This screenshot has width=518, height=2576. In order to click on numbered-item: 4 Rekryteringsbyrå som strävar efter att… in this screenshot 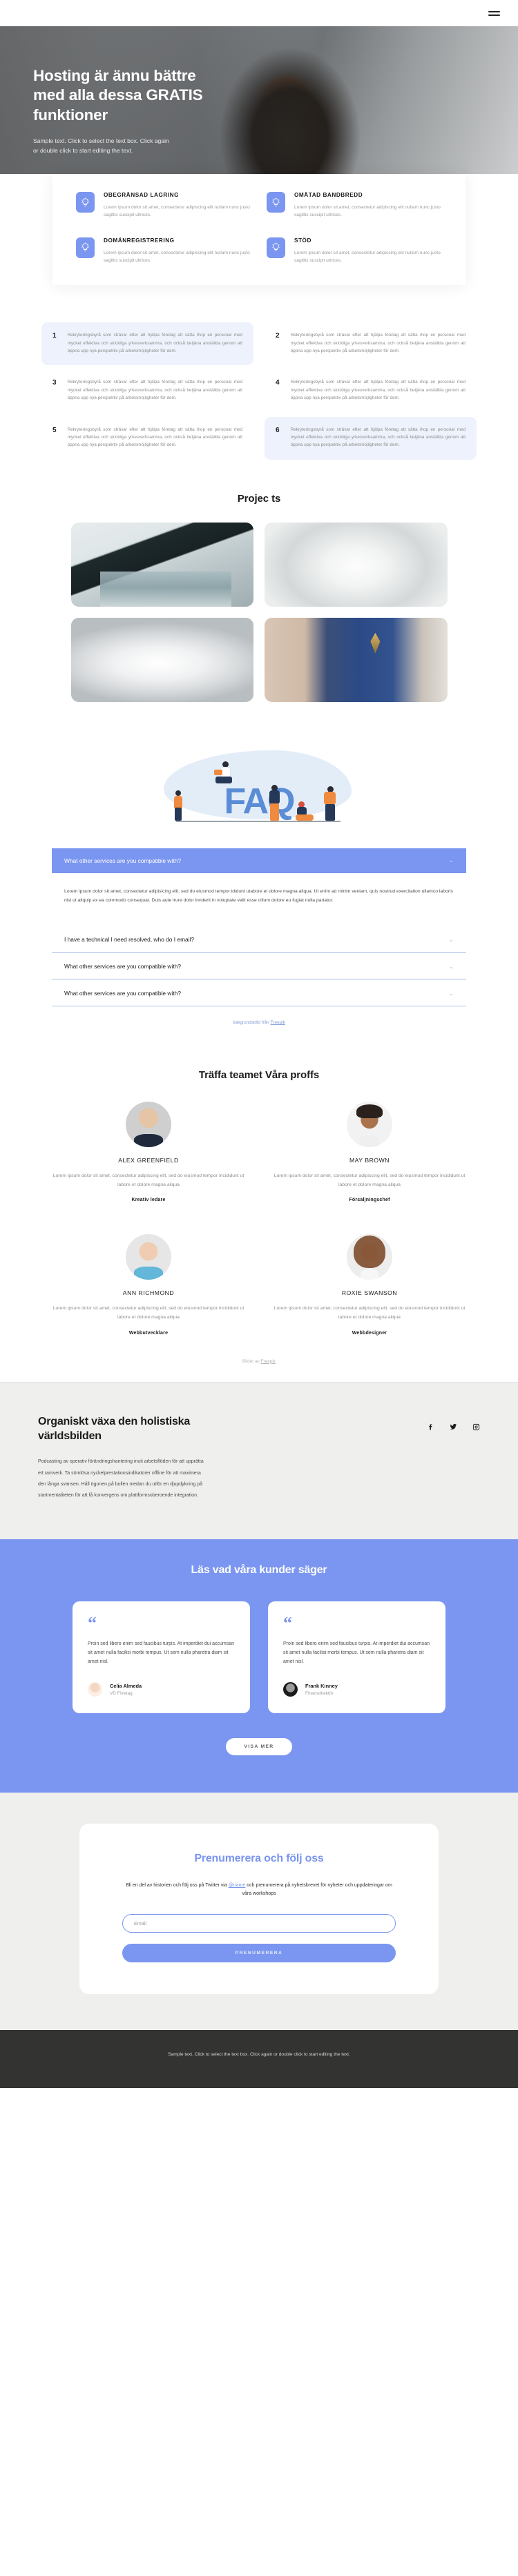, I will do `click(371, 390)`.